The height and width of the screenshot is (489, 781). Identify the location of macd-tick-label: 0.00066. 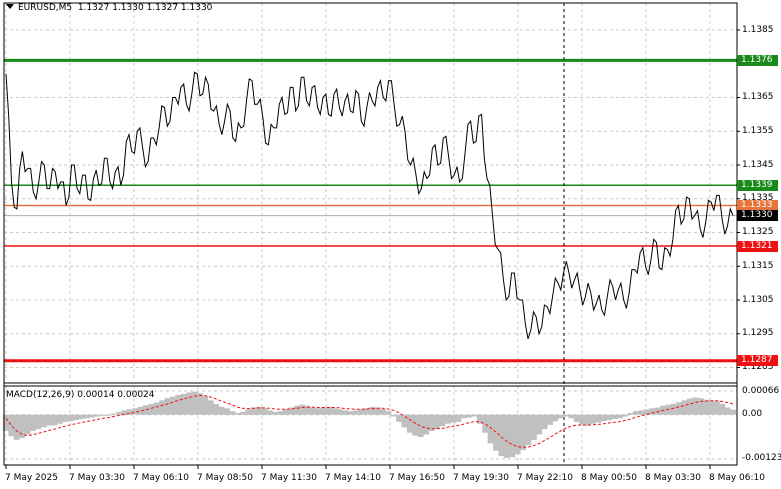
(761, 390).